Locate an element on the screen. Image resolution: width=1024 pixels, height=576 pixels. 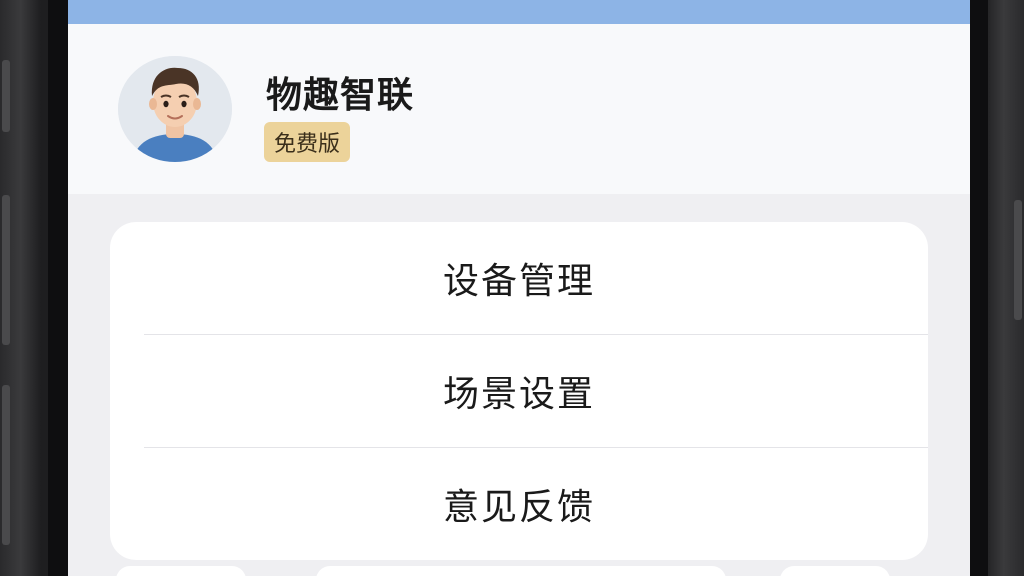
menu-item-label: 设备管理 is located at coordinates (518, 281).